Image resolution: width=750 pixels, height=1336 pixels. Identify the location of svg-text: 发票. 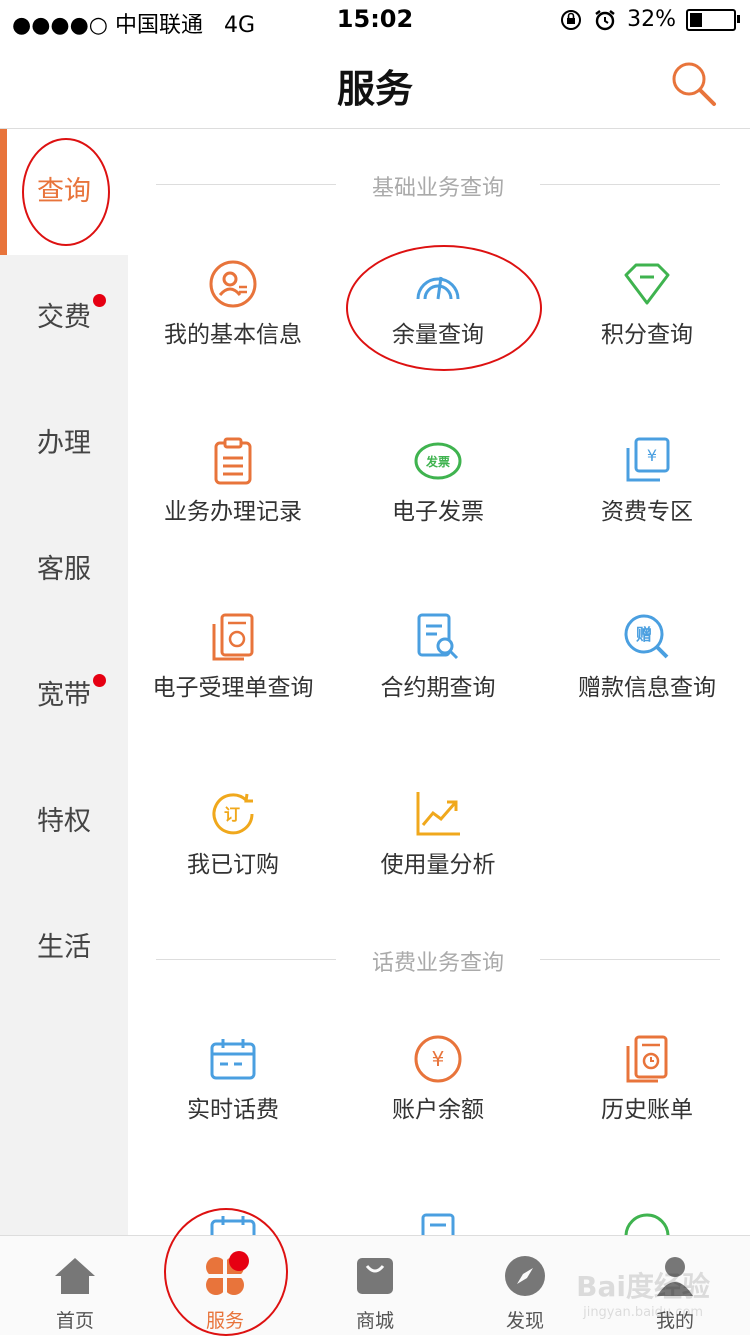
(437, 461).